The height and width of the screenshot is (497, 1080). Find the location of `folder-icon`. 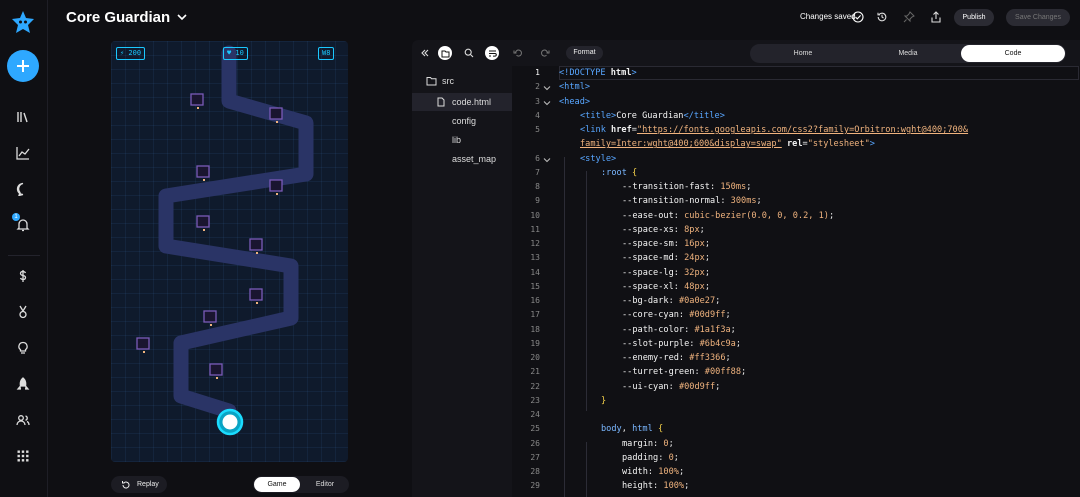

folder-icon is located at coordinates (431, 81).